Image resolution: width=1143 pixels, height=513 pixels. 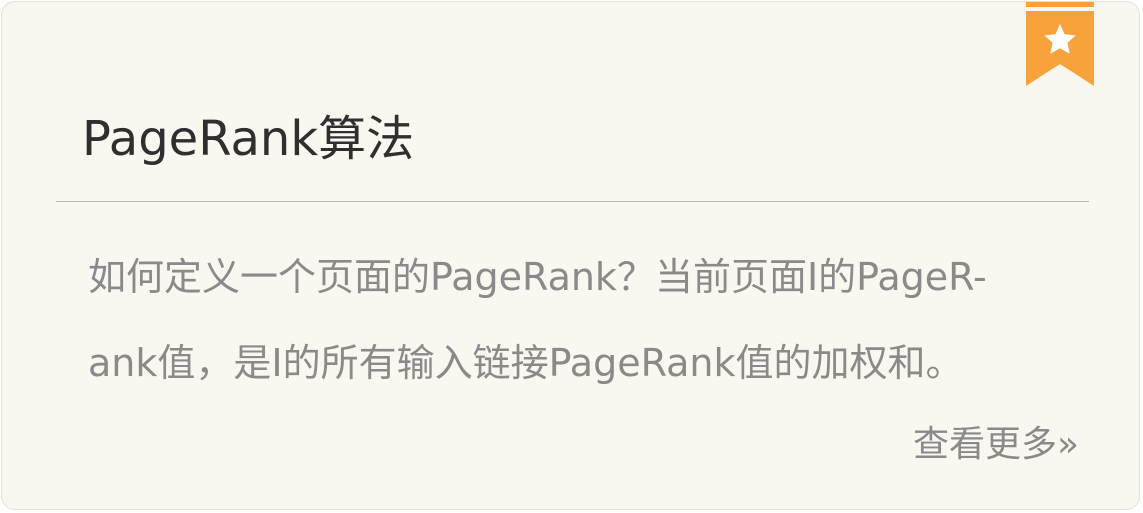 What do you see at coordinates (248, 139) in the screenshot?
I see `card-title: PageRank算法` at bounding box center [248, 139].